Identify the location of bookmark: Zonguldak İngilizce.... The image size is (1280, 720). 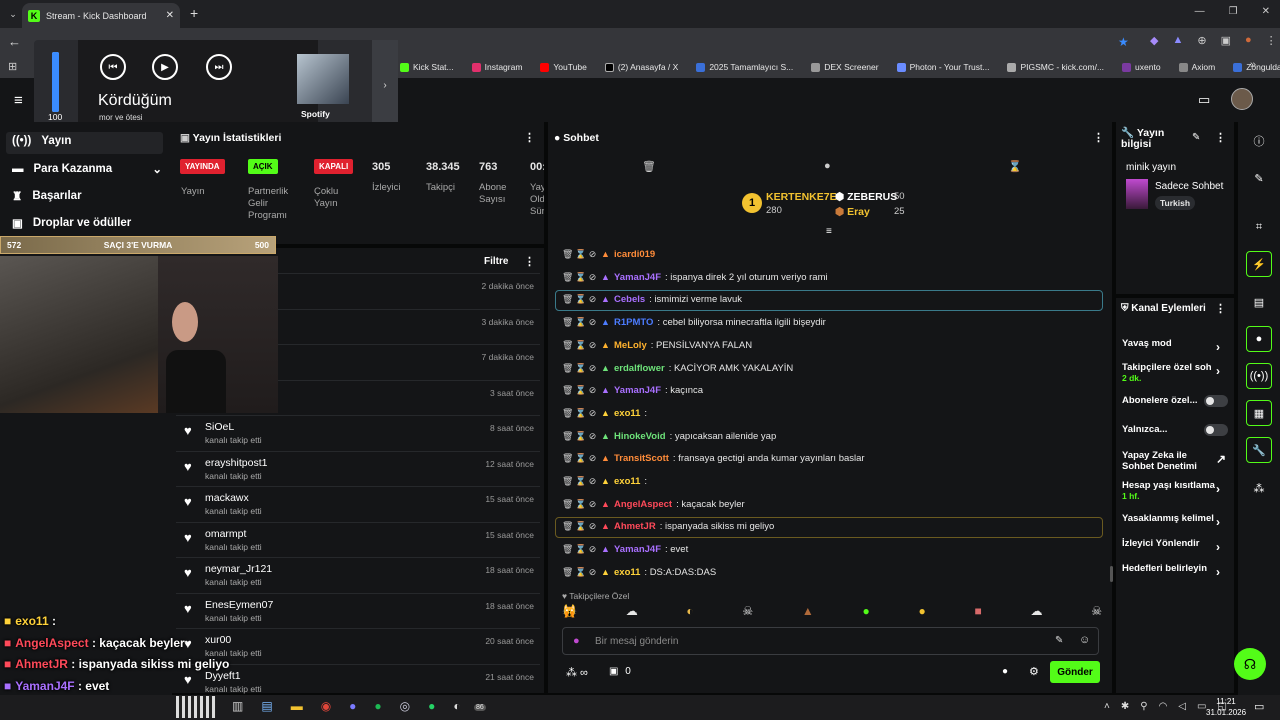
(1256, 67).